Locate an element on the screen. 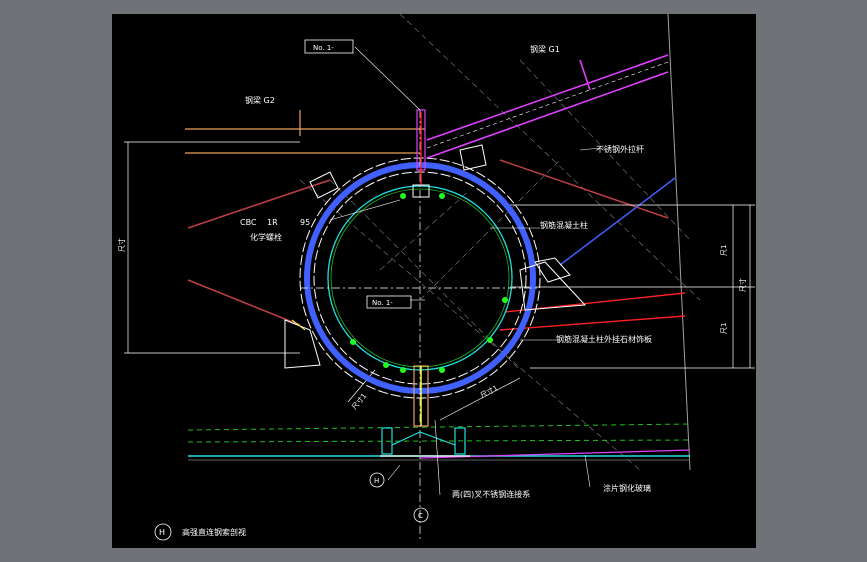  dim-r1: 尺1 is located at coordinates (724, 250).